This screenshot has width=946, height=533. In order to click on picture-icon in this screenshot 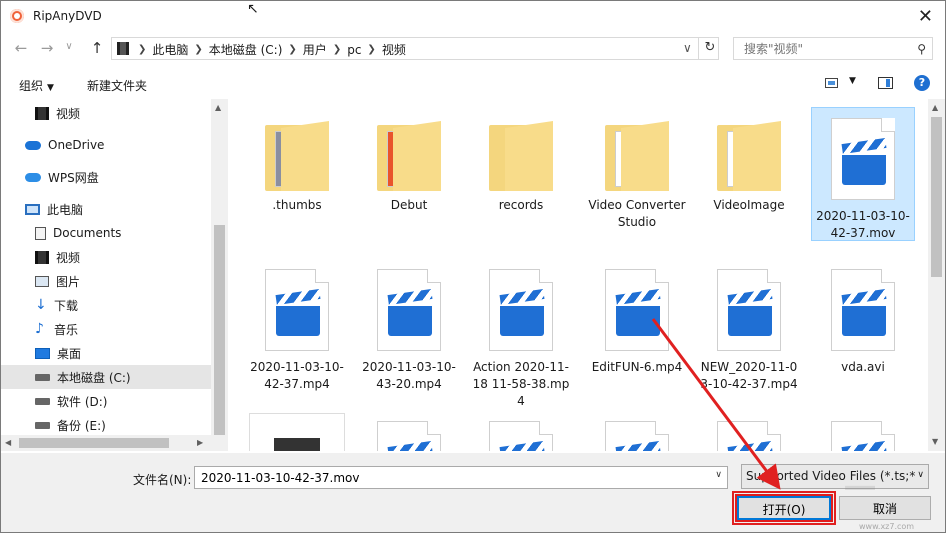, I will do `click(42, 281)`.